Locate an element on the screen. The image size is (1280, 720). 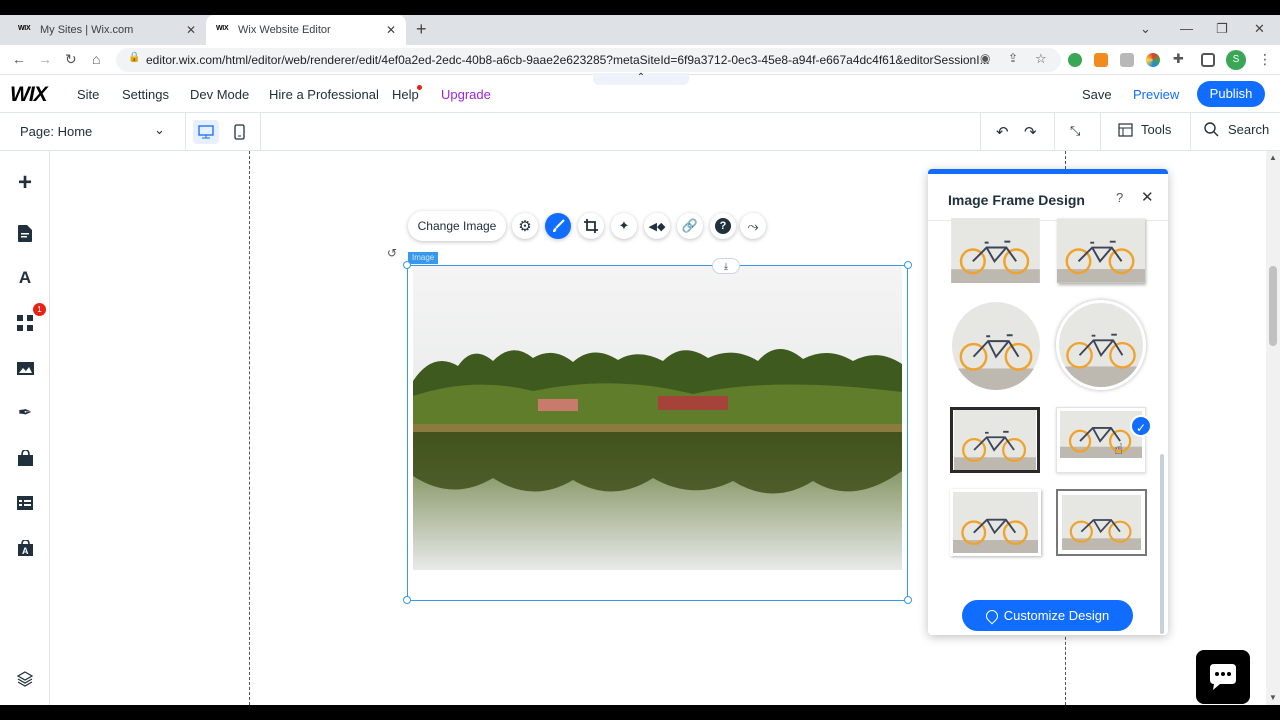
change-image-button: Change Image is located at coordinates (457, 226).